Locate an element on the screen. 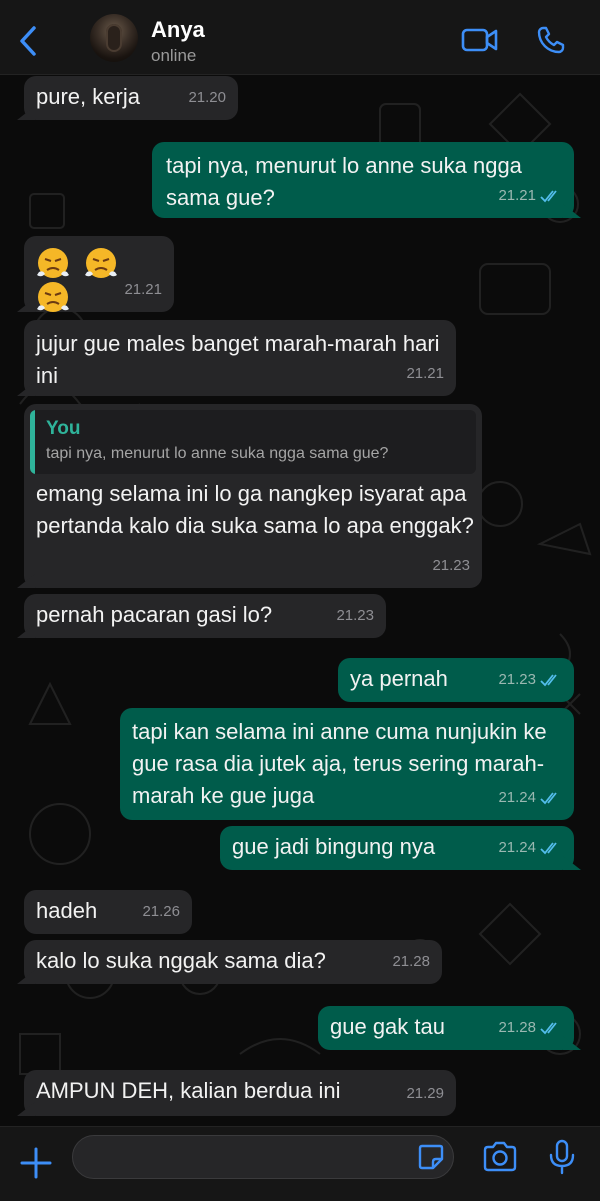 Image resolution: width=600 pixels, height=1201 pixels. message-meta: 21.21 is located at coordinates (530, 196).